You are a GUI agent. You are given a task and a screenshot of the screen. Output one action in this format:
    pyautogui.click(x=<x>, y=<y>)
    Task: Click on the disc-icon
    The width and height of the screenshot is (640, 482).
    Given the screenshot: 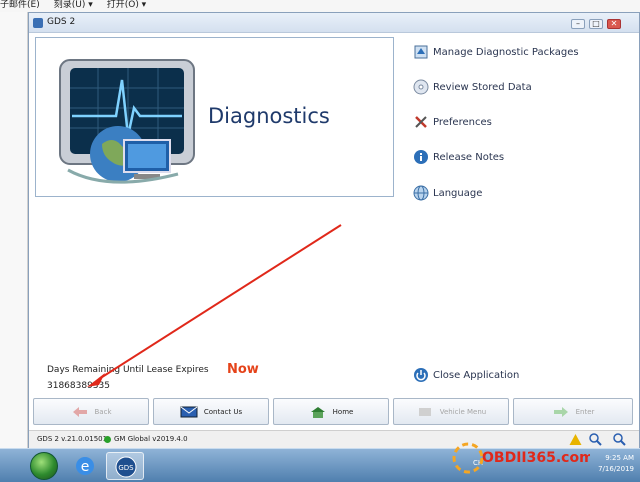 What is the action you would take?
    pyautogui.click(x=421, y=87)
    